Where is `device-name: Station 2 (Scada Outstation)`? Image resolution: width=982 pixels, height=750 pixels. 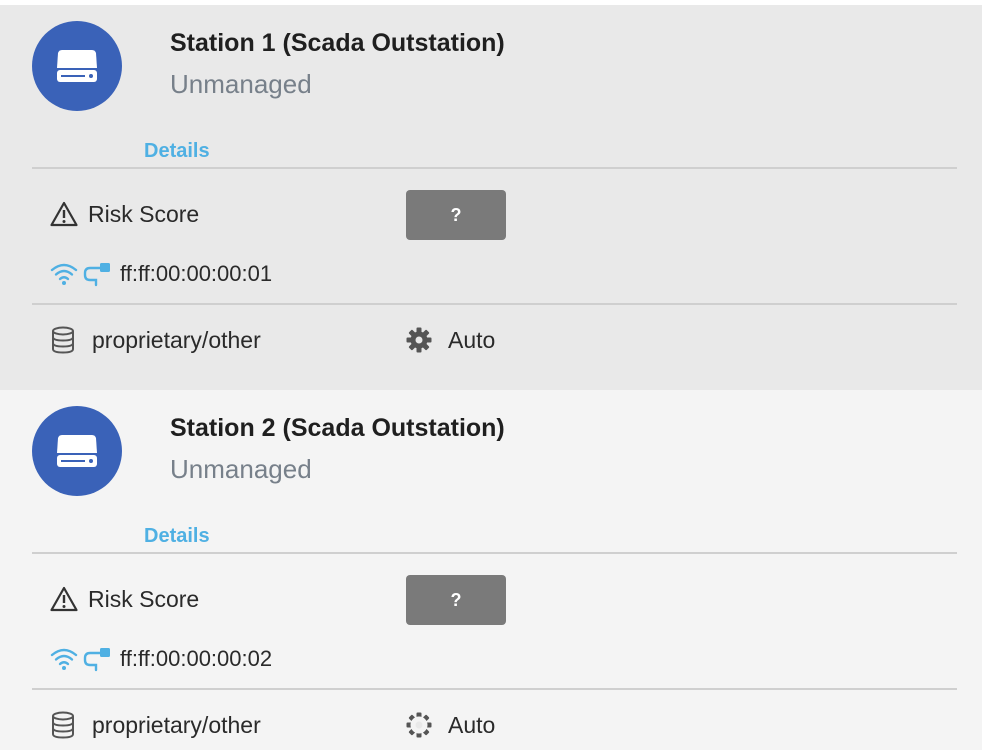
device-name: Station 2 (Scada Outstation) is located at coordinates (337, 428).